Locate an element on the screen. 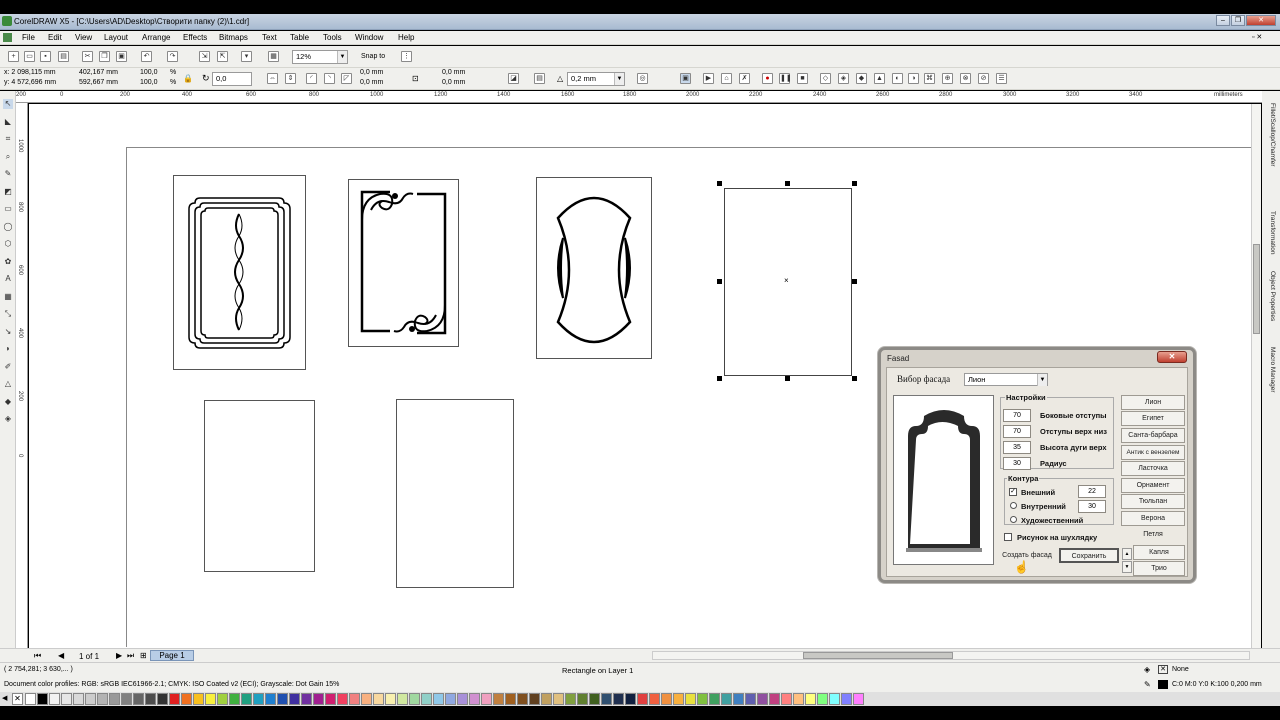  x-position: x: 2 098,115 mm is located at coordinates (30, 72).